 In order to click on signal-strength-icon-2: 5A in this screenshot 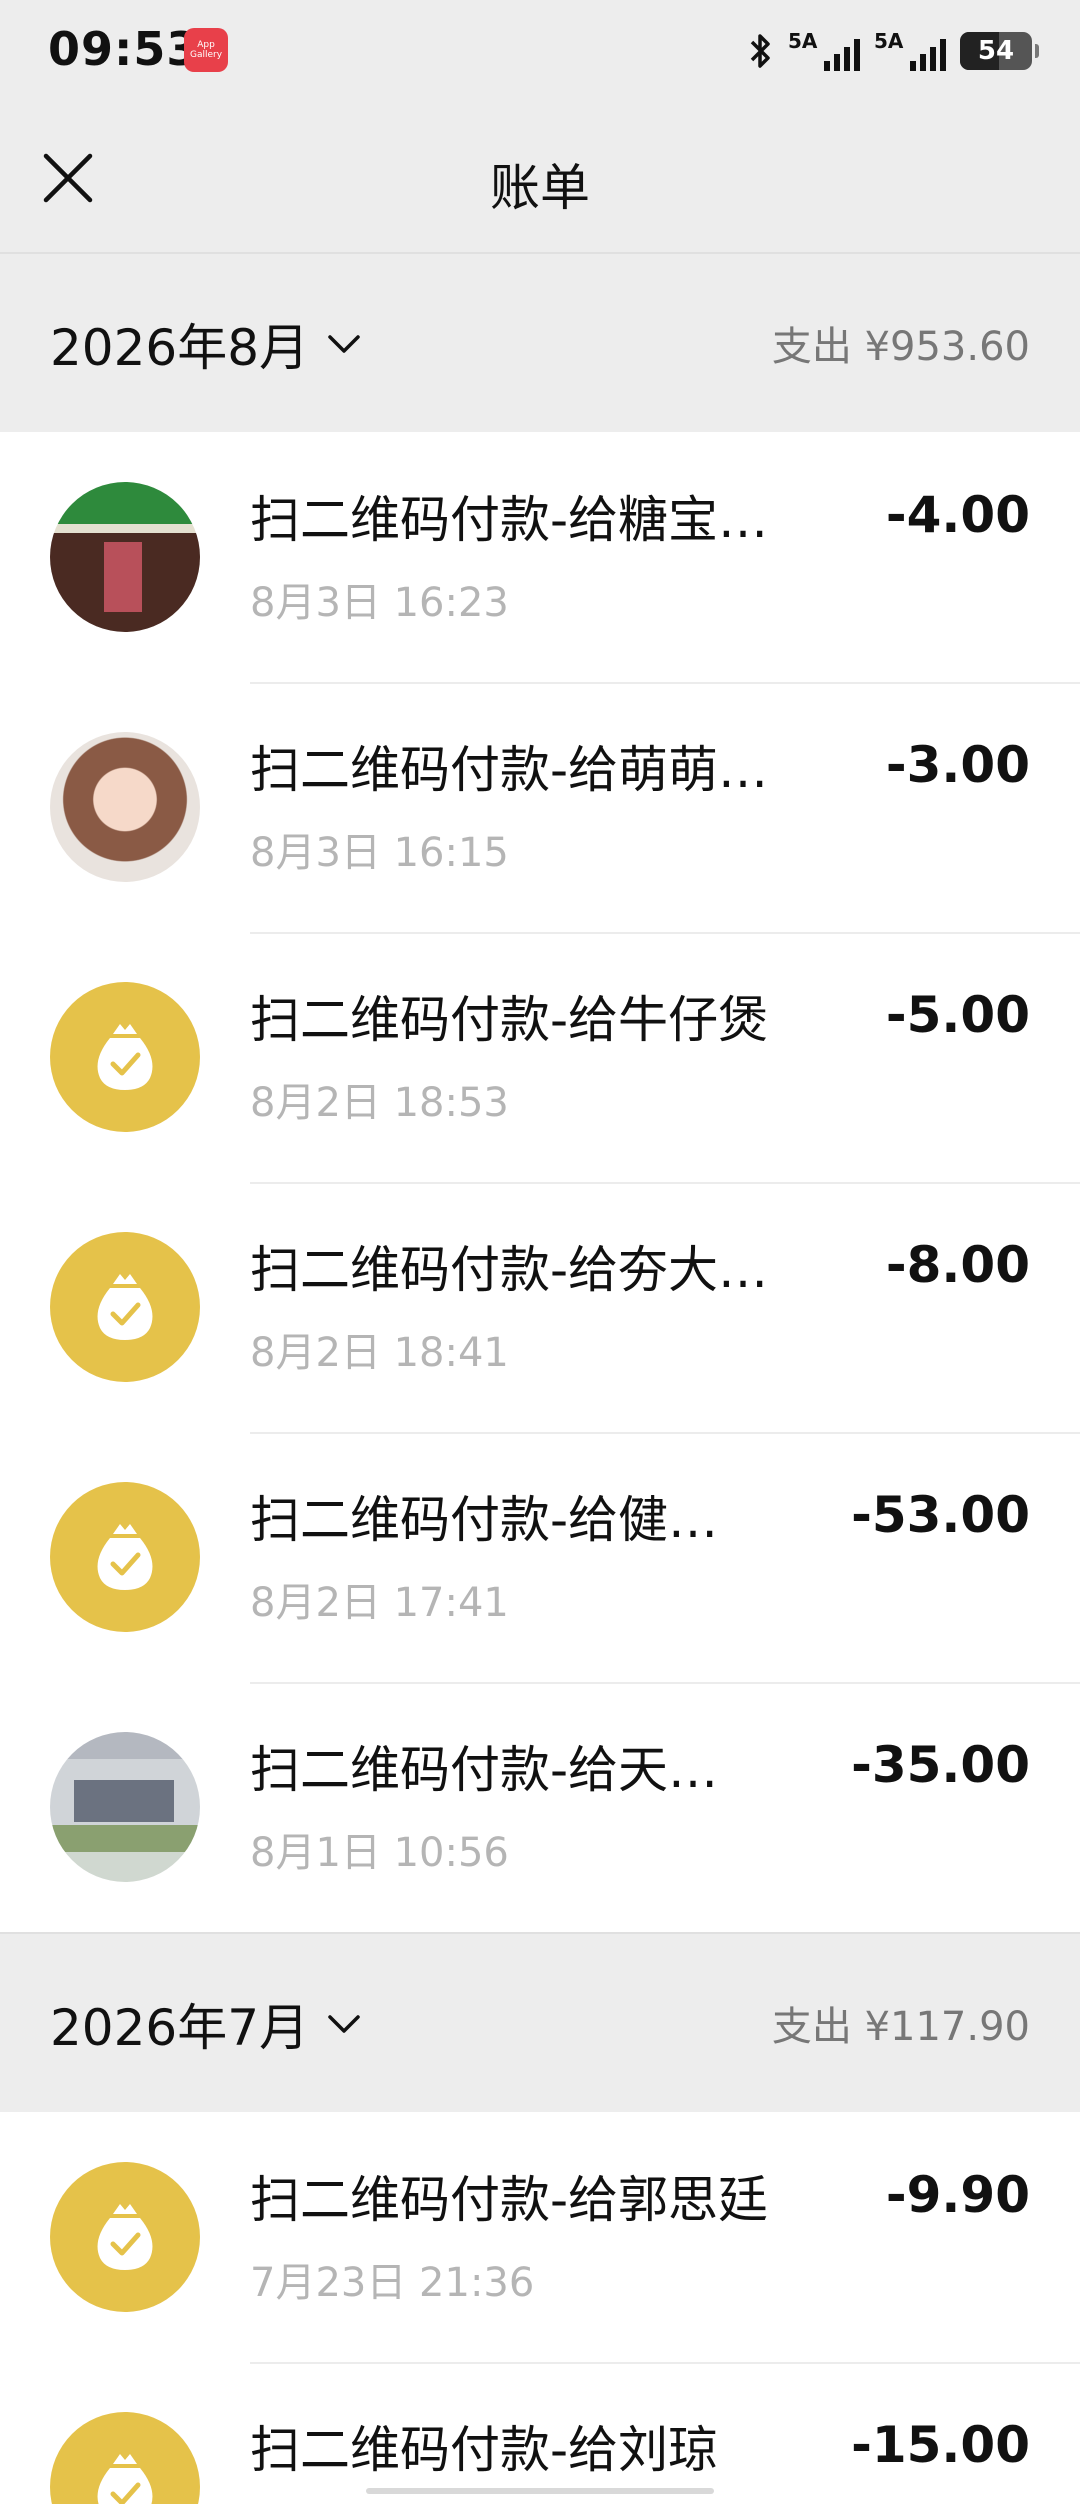, I will do `click(910, 51)`.